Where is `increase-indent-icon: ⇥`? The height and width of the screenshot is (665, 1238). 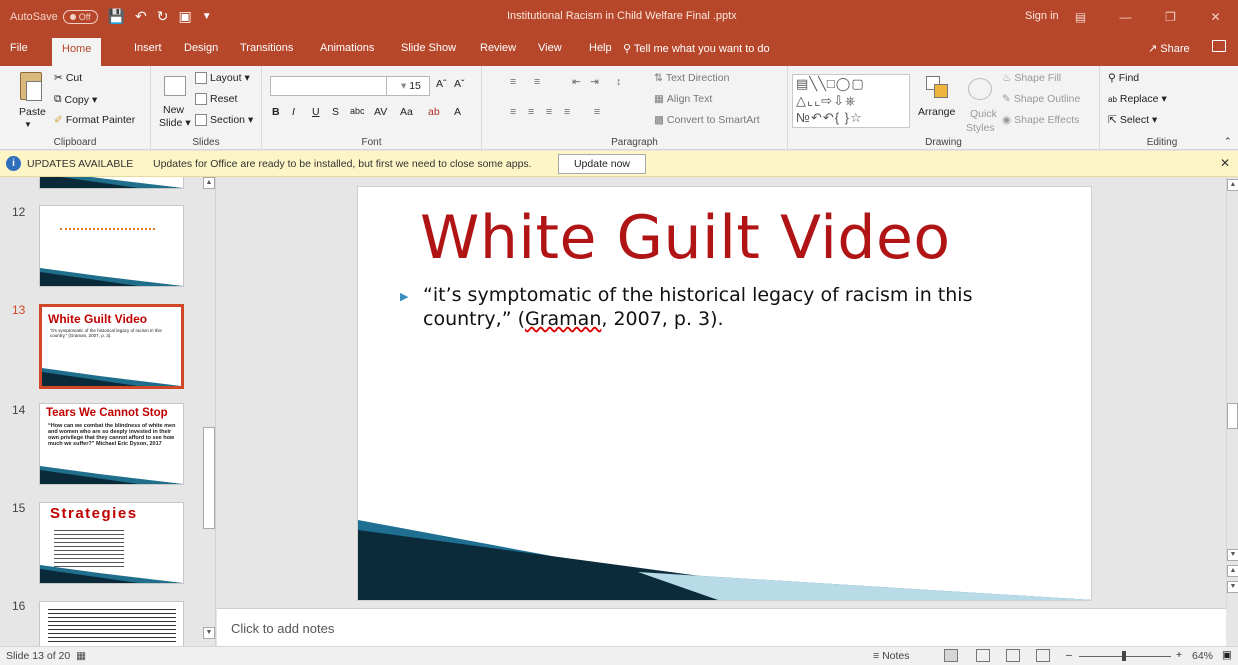 increase-indent-icon: ⇥ is located at coordinates (594, 82).